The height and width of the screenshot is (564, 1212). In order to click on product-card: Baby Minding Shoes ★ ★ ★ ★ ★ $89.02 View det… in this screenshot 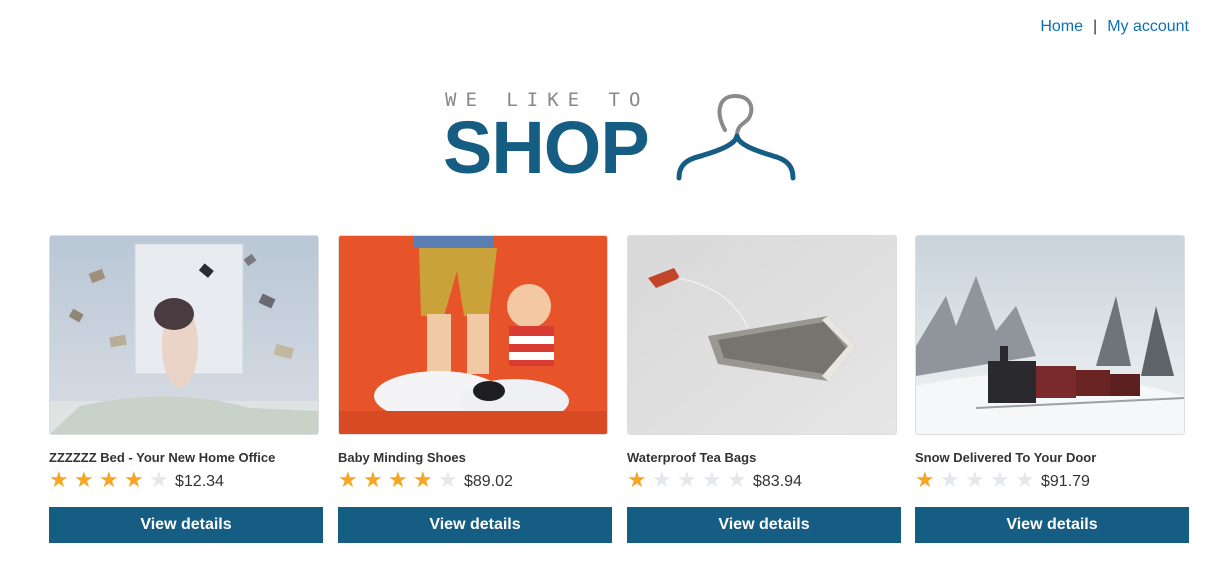, I will do `click(475, 389)`.